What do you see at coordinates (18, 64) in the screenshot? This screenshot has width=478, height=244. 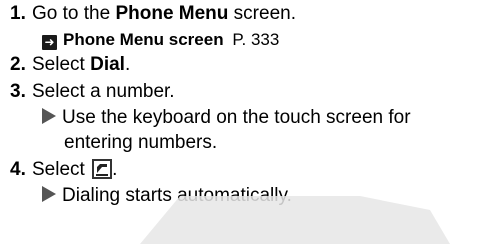 I see `step-number: 2.` at bounding box center [18, 64].